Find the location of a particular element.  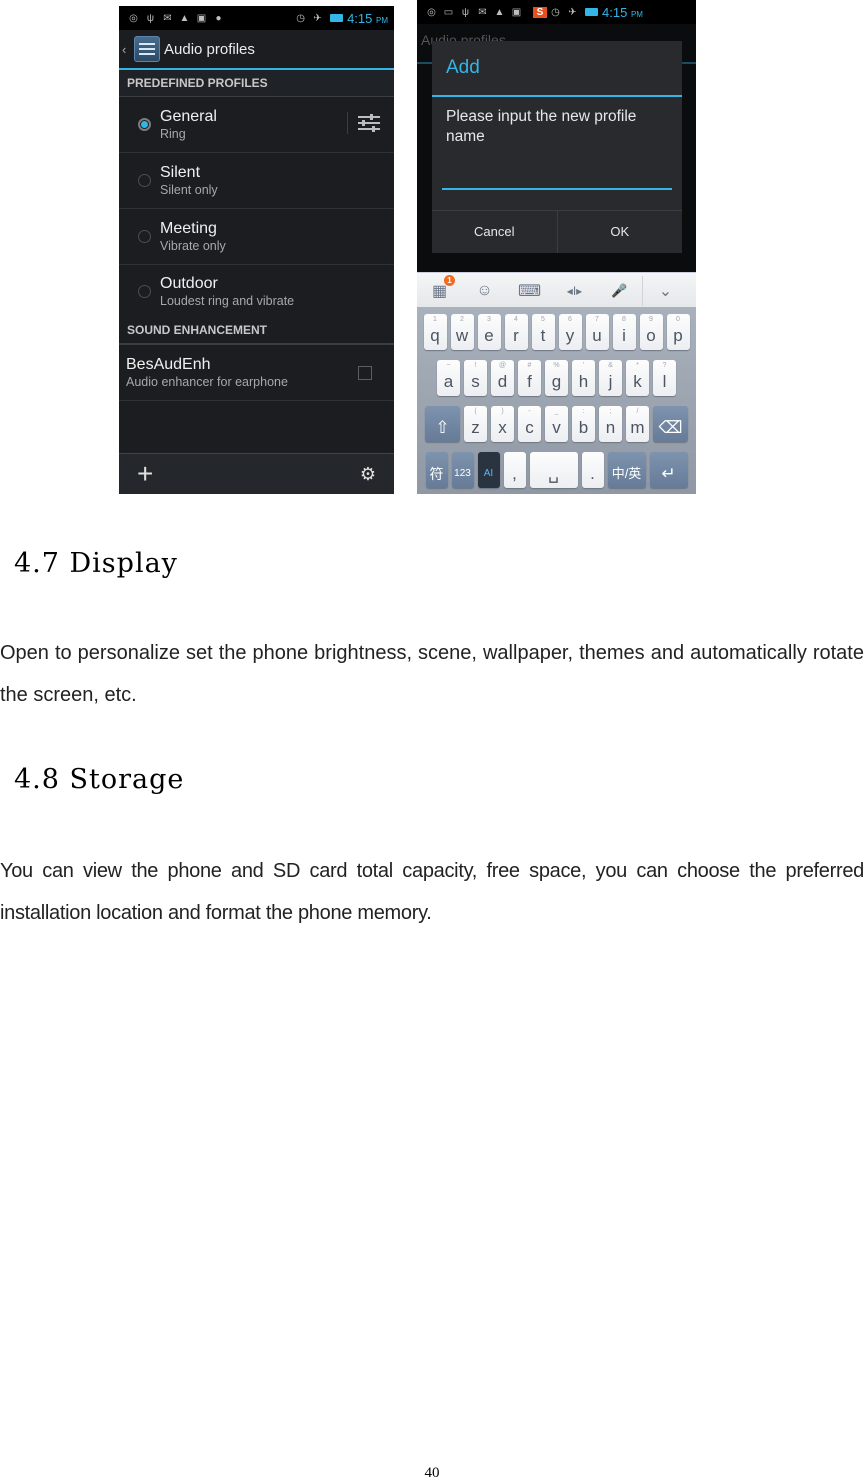

keyboard-layout-icon: ⌨ is located at coordinates (529, 291).